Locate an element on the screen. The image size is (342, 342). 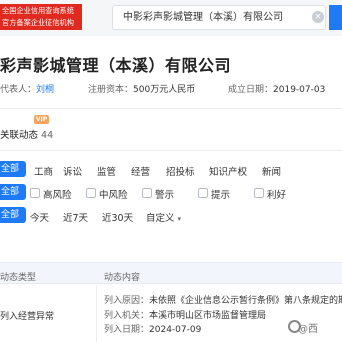
top-bar: 全国企业信用查询系统 官方备案企业征信机构 中影彩声影城管理（本溪）有限公司 × is located at coordinates (171, 18).